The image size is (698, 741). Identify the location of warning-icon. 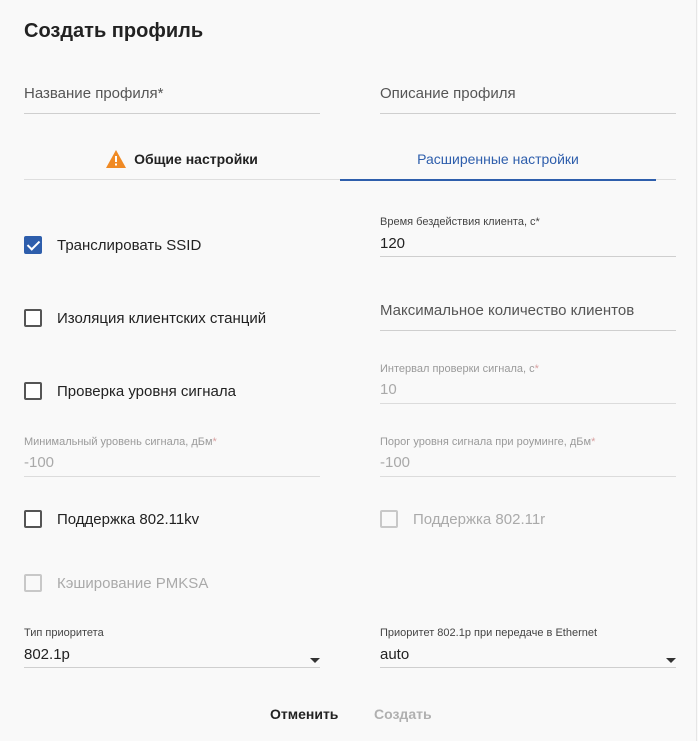
(116, 159).